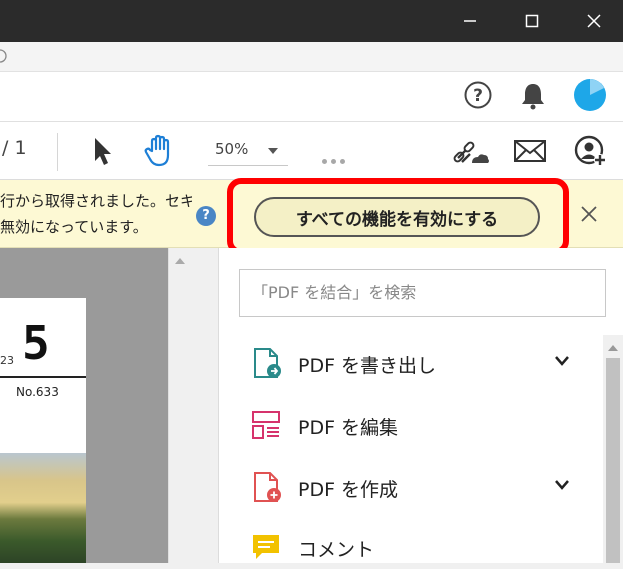  I want to click on help-icon: ?, so click(478, 95).